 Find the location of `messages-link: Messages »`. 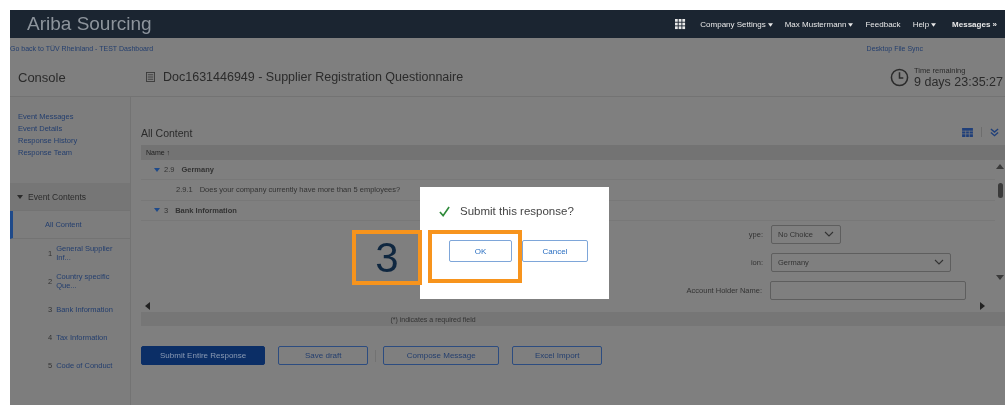

messages-link: Messages » is located at coordinates (974, 24).